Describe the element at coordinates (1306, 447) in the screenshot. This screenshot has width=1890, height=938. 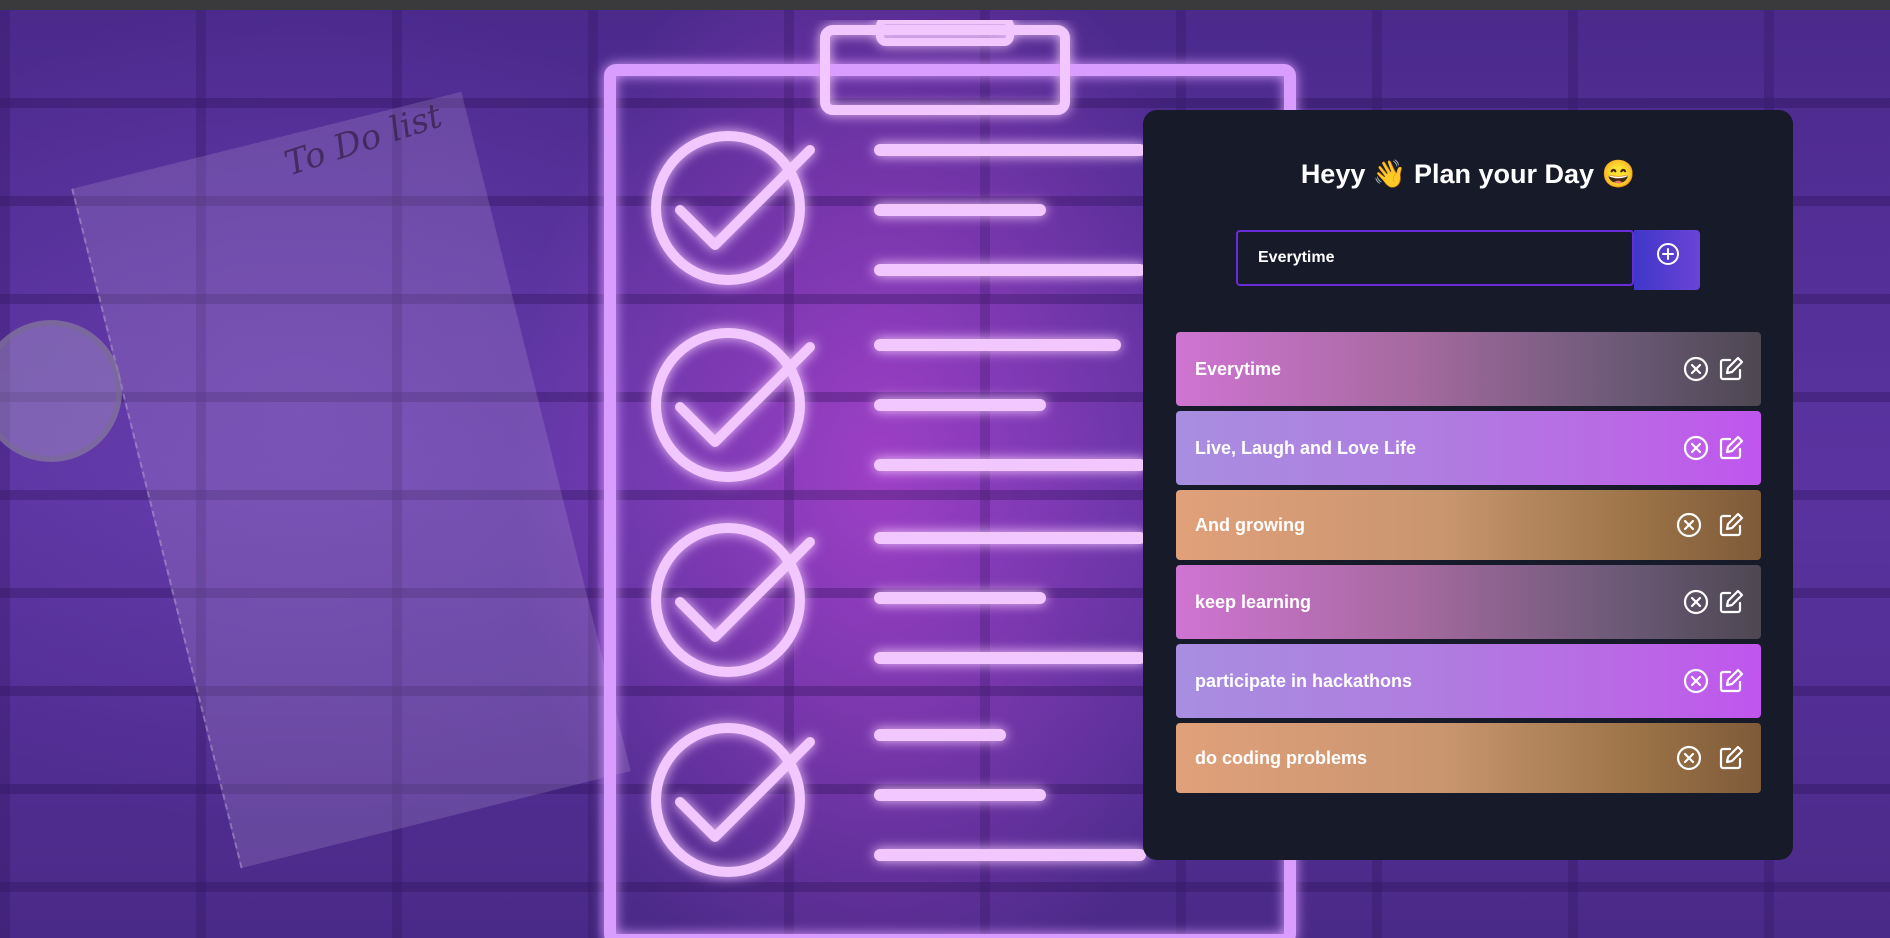
I see `task-text: Live, Laugh and Love Life` at that location.